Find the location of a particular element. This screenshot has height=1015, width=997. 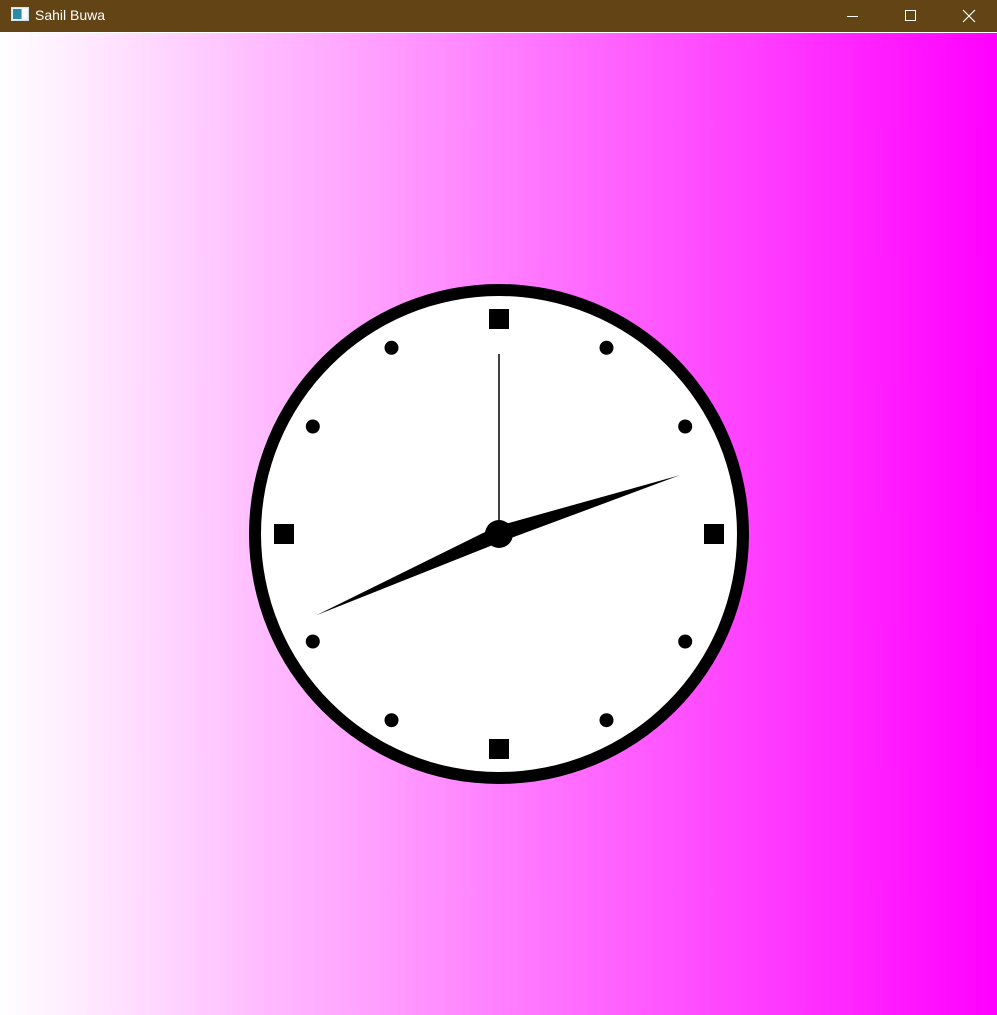

title-bar: Sahil Buwa is located at coordinates (498, 16).